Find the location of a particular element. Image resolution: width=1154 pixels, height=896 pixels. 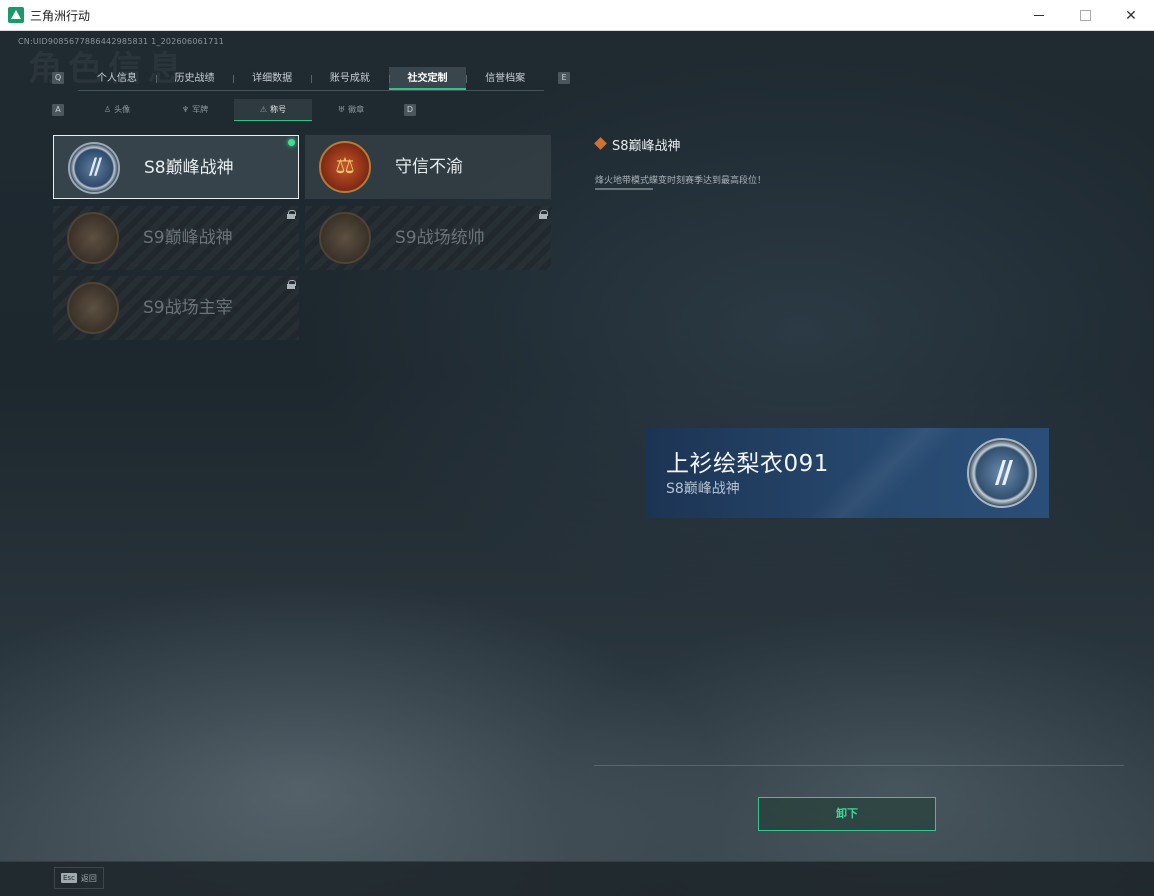

title-card-keep-faith: 守信不渝 is located at coordinates (428, 167).